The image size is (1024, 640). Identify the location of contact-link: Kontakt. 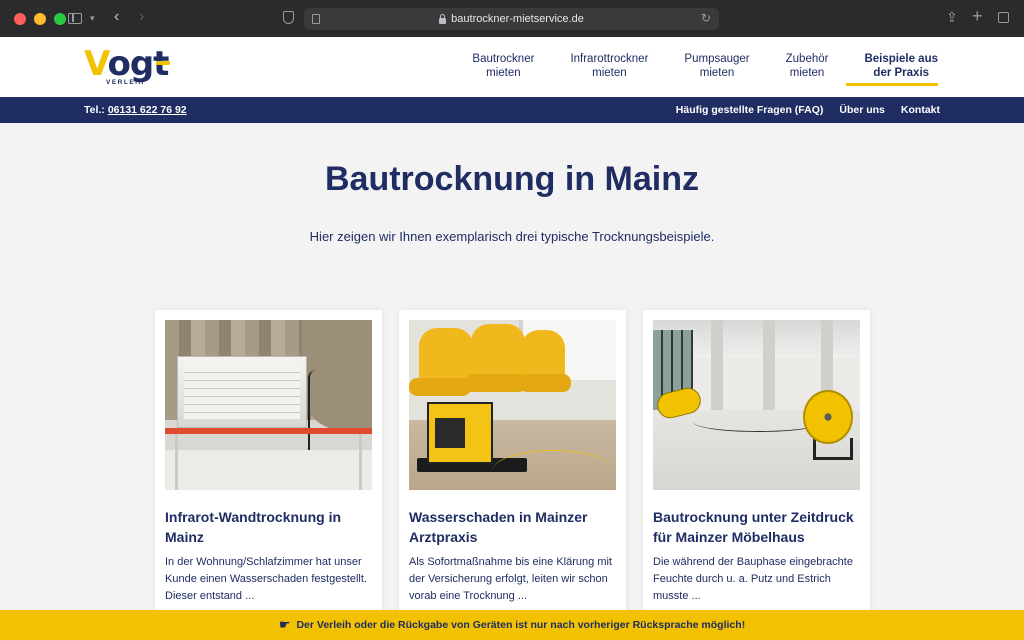
(920, 110).